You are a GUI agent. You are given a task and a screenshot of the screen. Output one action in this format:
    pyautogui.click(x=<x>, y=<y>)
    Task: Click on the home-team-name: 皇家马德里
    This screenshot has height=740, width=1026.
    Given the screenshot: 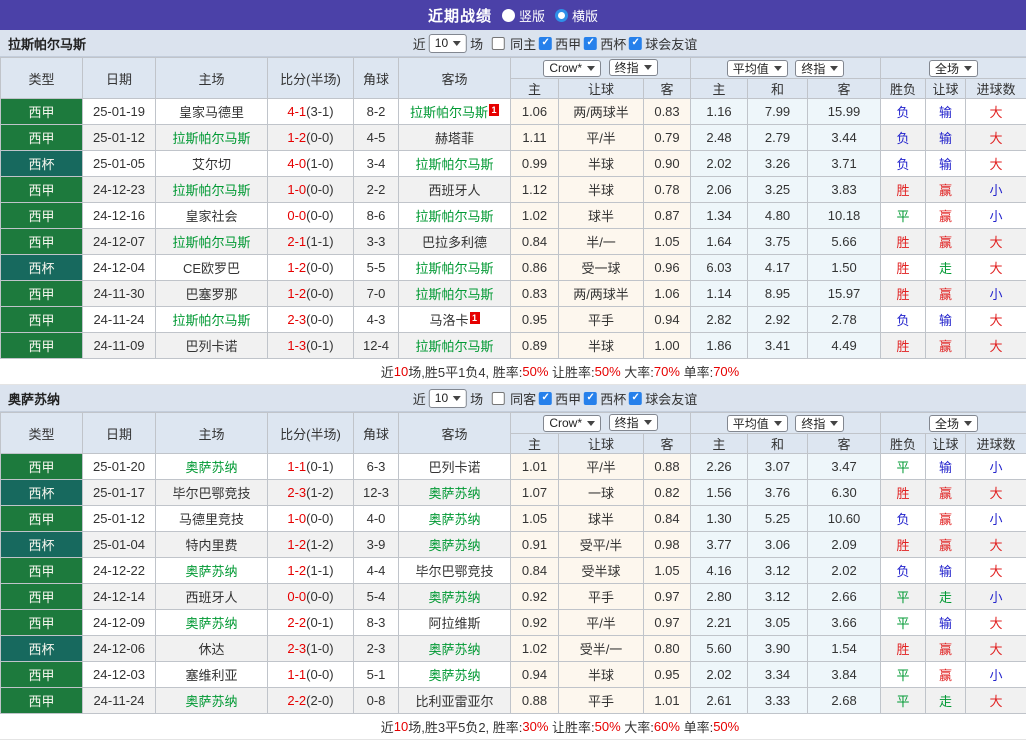 What is the action you would take?
    pyautogui.click(x=211, y=112)
    